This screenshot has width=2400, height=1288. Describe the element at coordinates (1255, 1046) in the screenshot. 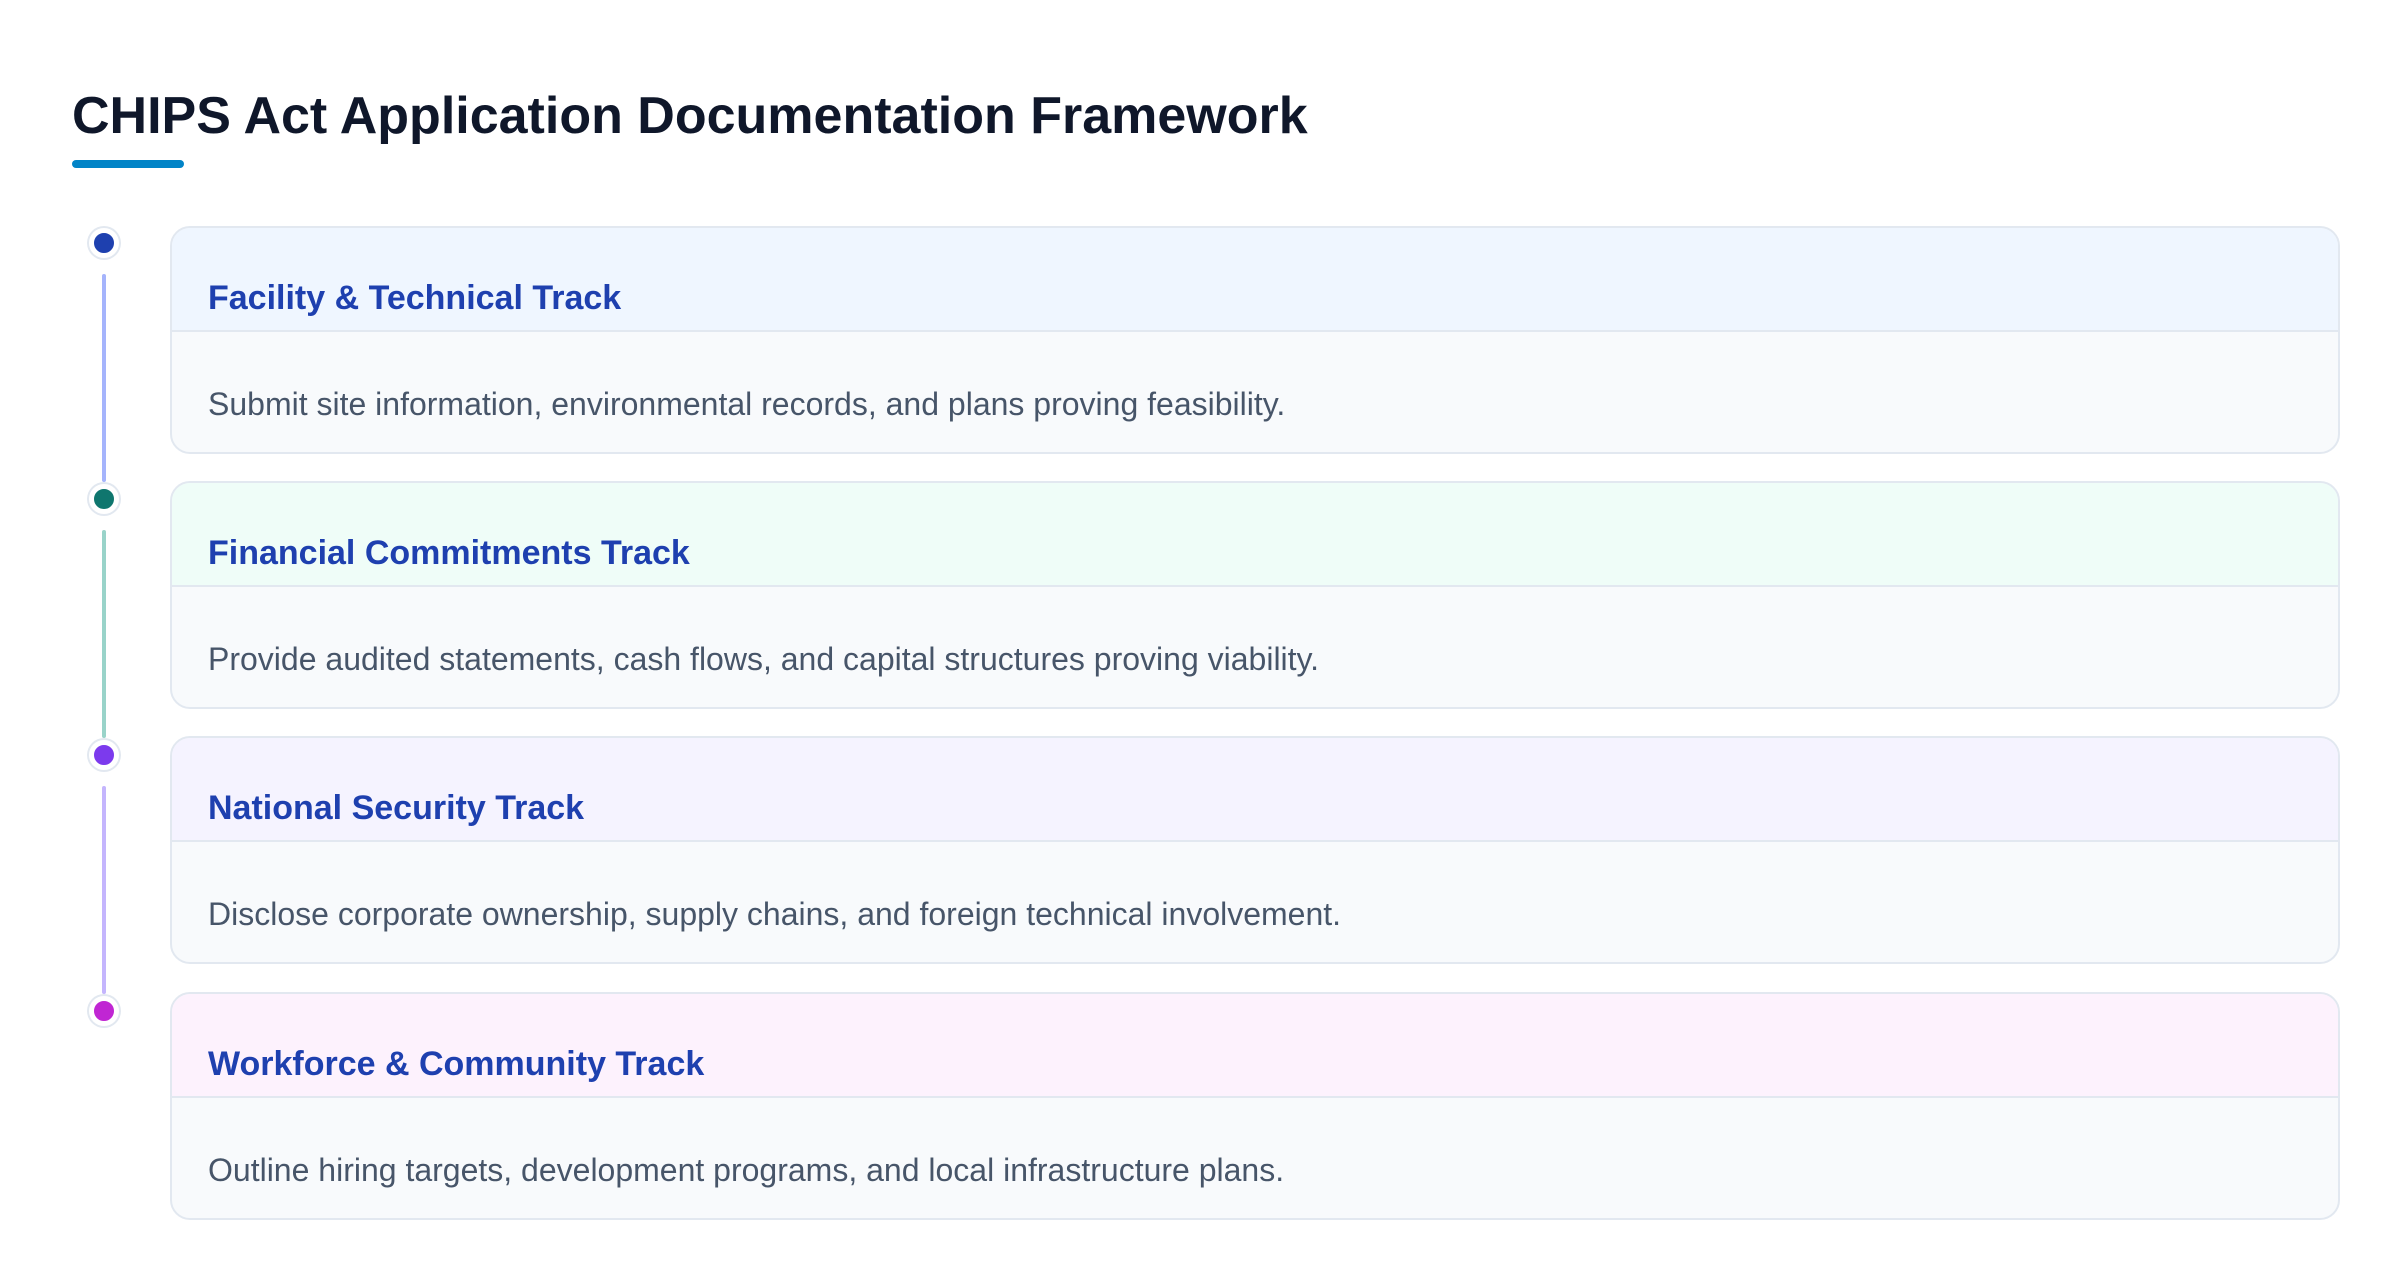

I see `track-card-header: Workforce & Community Track` at that location.